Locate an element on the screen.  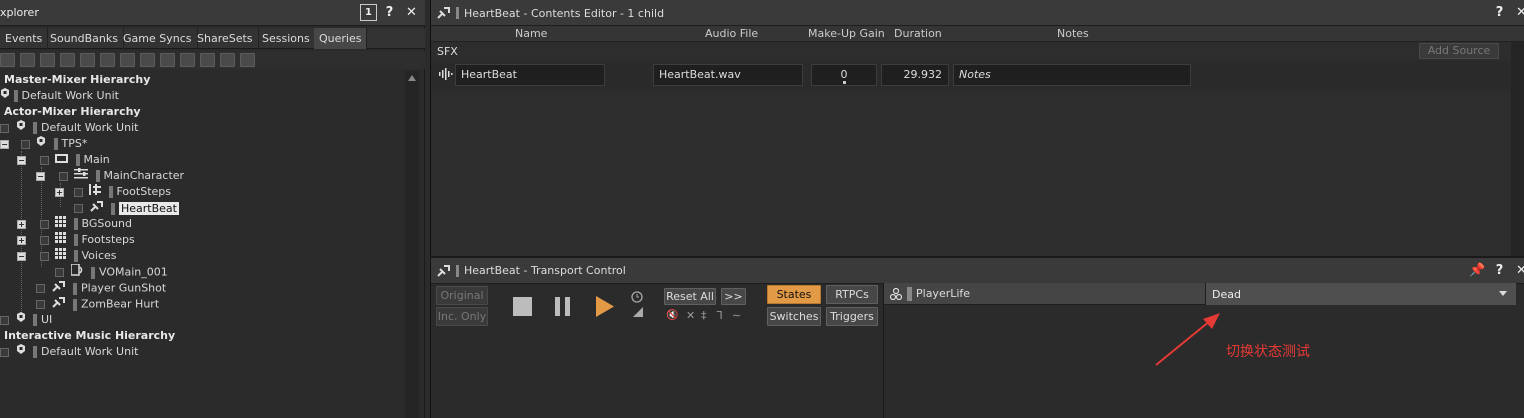
pin-icon: 📌 is located at coordinates (1477, 270).